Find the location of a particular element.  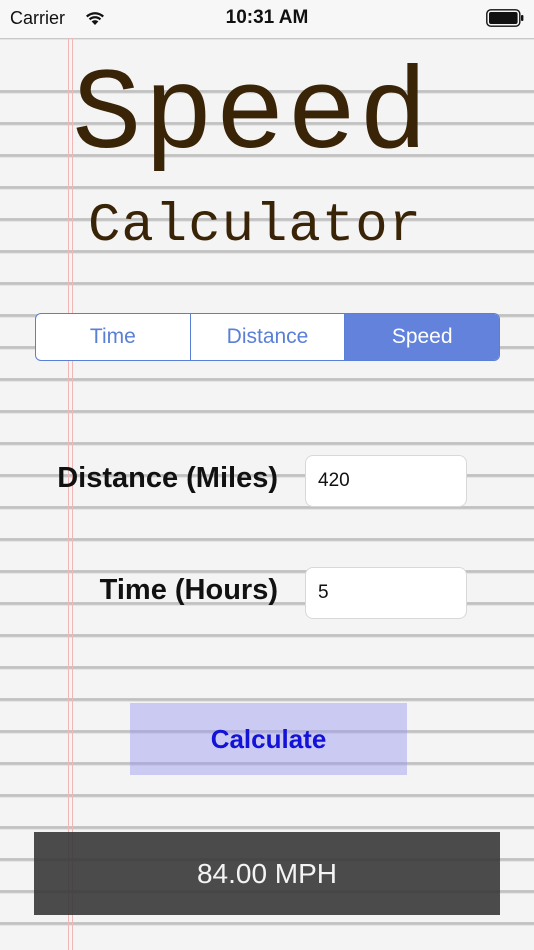

time-label: Time (Hours) is located at coordinates (188, 590).